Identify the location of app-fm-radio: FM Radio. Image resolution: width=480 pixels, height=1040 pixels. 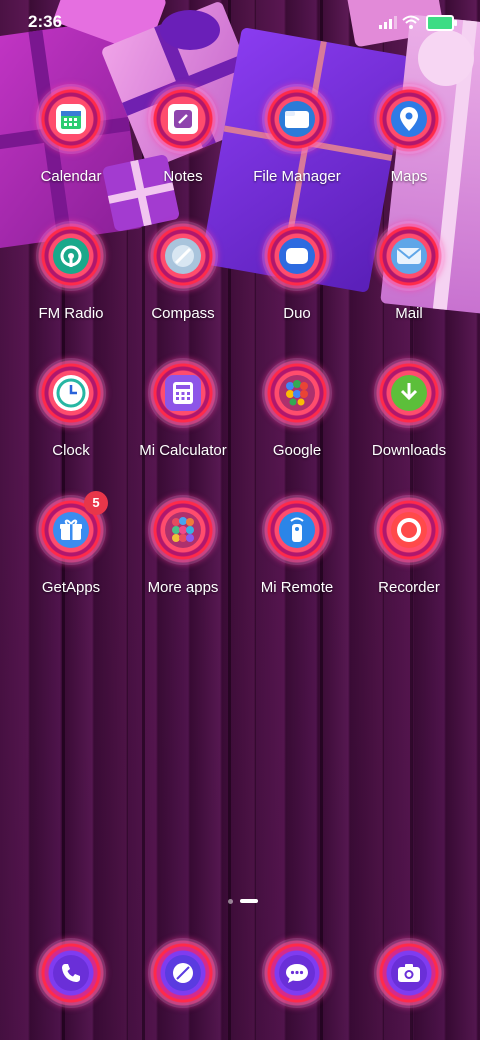
(71, 281).